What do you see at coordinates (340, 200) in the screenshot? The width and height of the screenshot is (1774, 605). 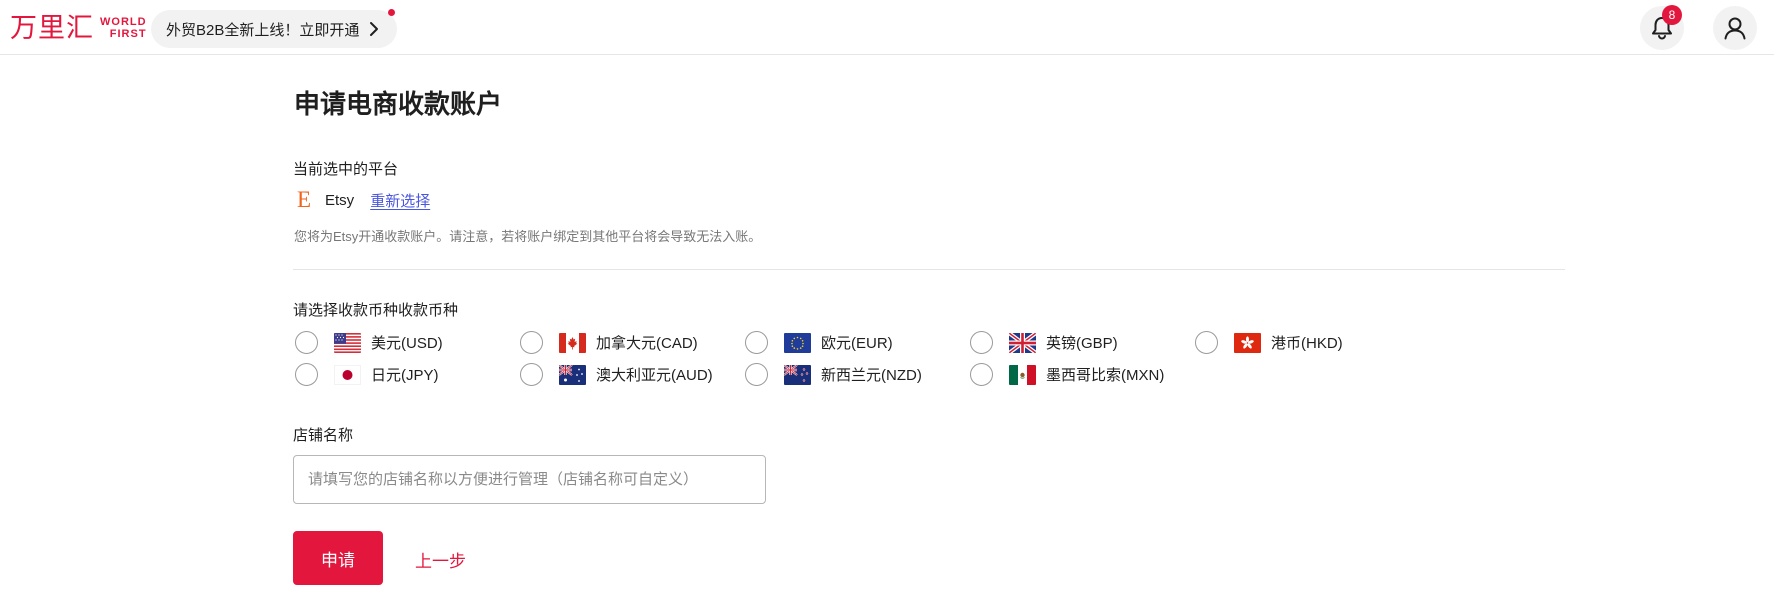 I see `platform-name: Etsy` at bounding box center [340, 200].